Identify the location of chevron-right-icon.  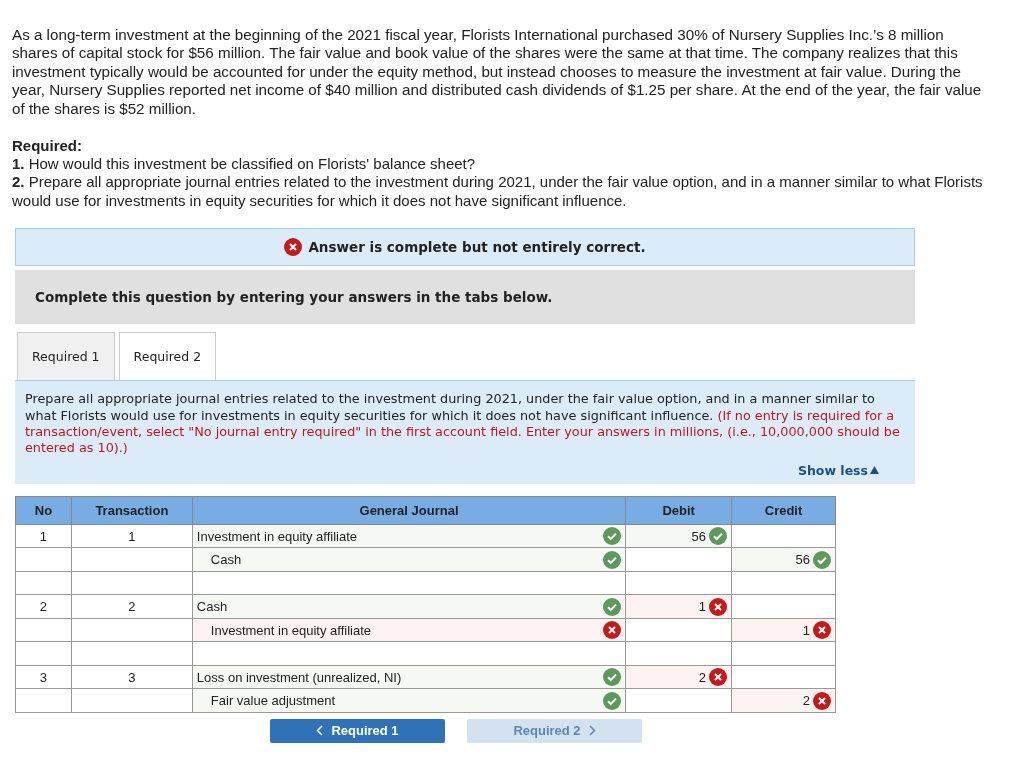
(592, 731).